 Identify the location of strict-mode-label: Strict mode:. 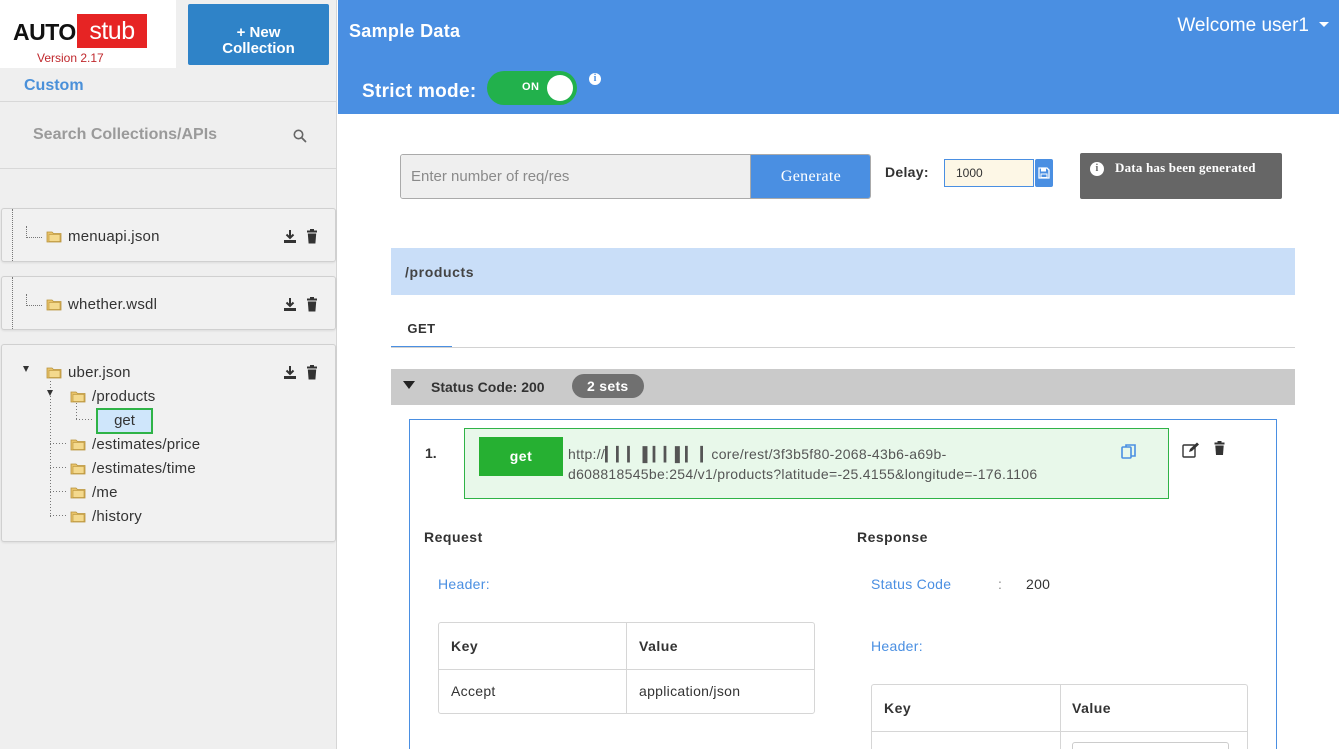
(419, 91).